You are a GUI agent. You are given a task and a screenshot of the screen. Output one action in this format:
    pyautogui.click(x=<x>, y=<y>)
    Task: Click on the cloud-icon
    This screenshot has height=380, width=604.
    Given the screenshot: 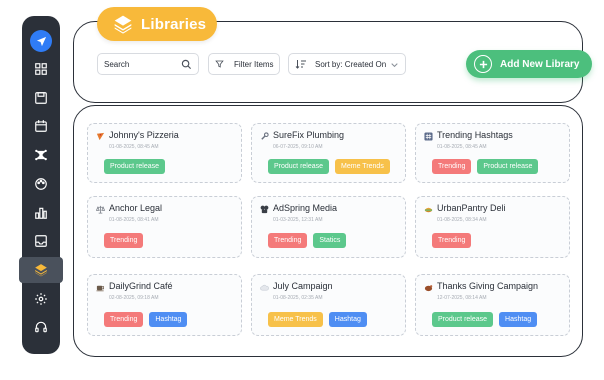 What is the action you would take?
    pyautogui.click(x=264, y=287)
    